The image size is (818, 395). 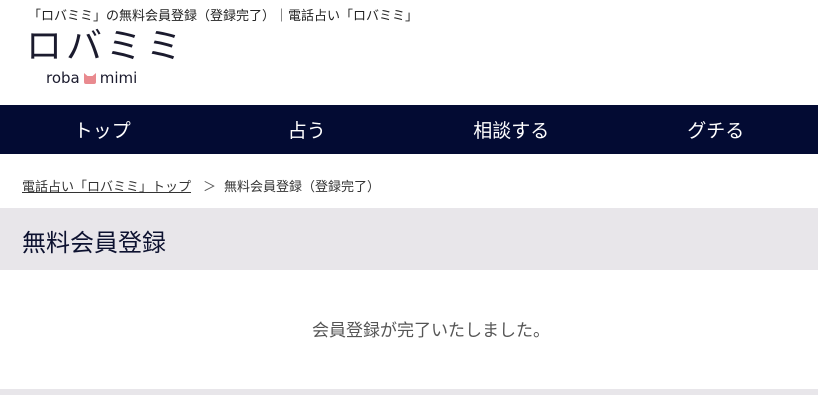 I want to click on nav-item-complain: グチる, so click(x=716, y=129).